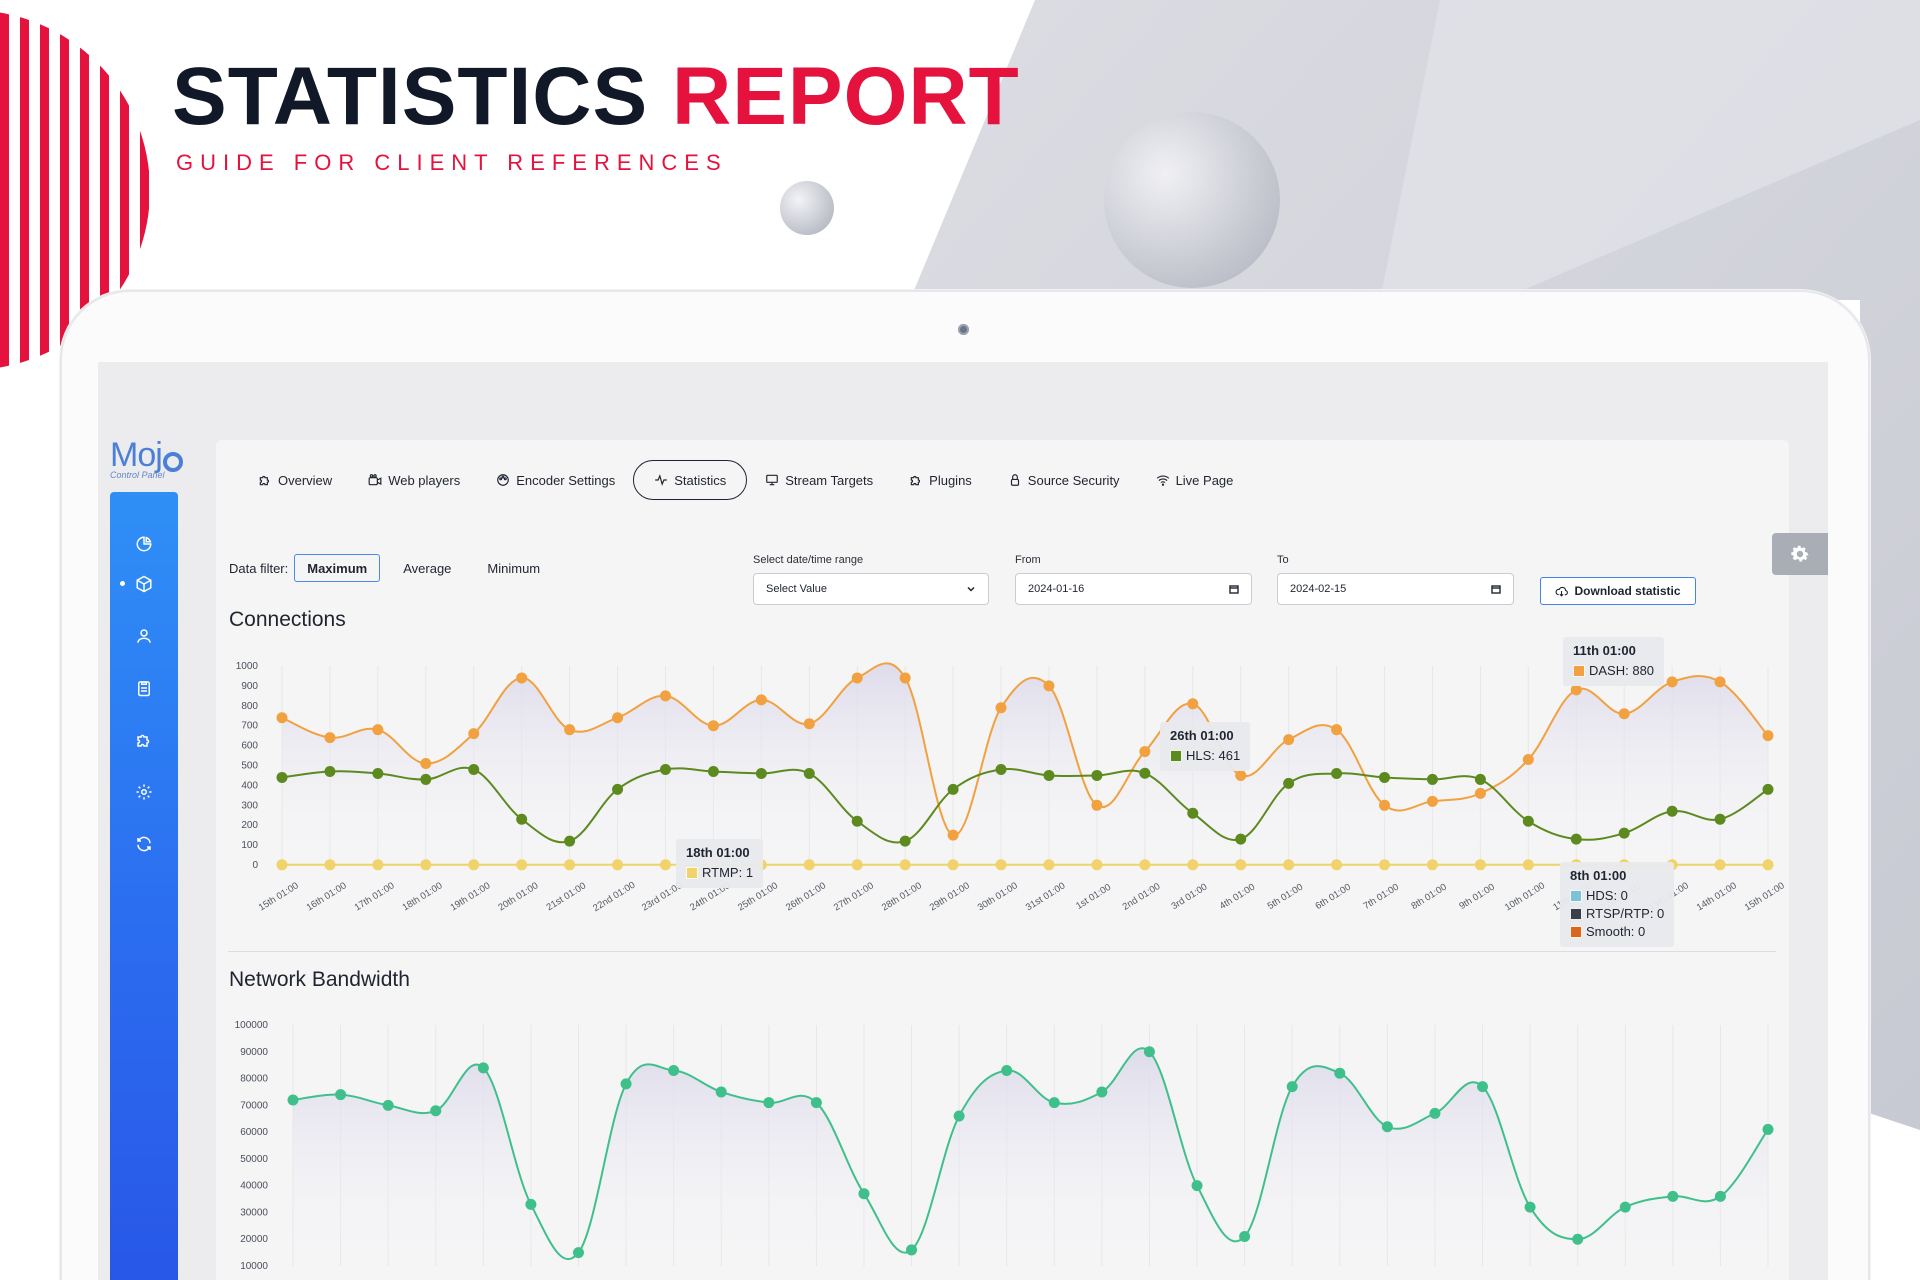  Describe the element at coordinates (940, 480) in the screenshot. I see `tab-plugins: Plugins` at that location.